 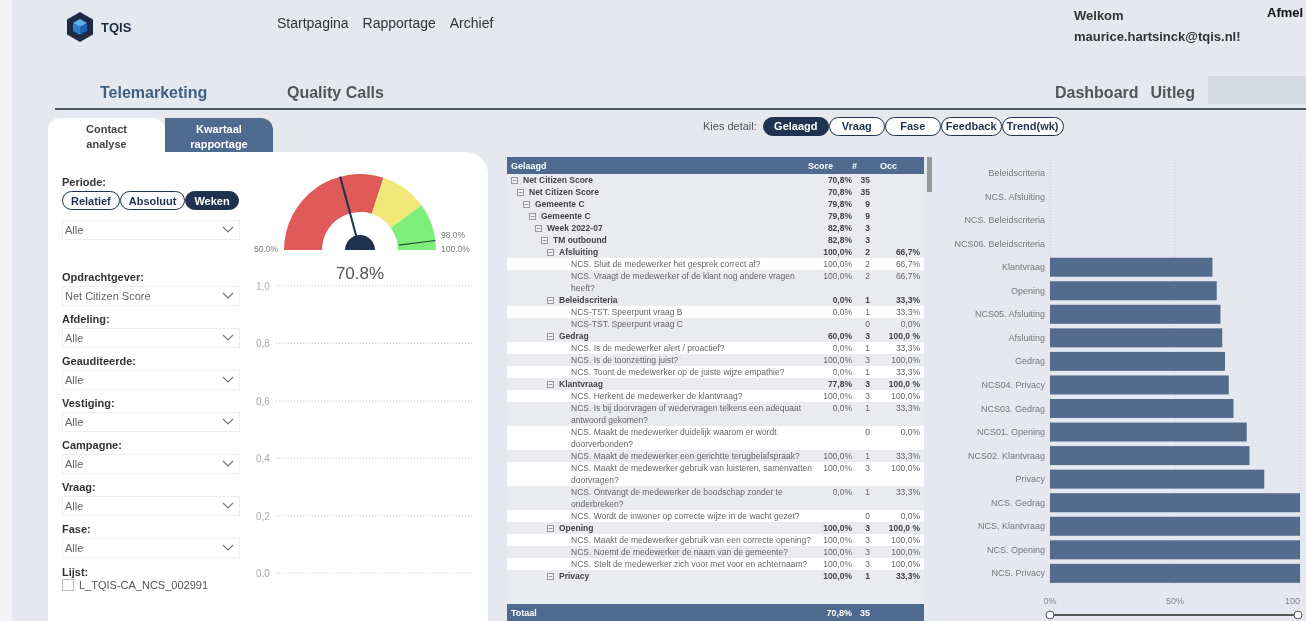 I want to click on logout-link: Afmel, so click(x=1286, y=12).